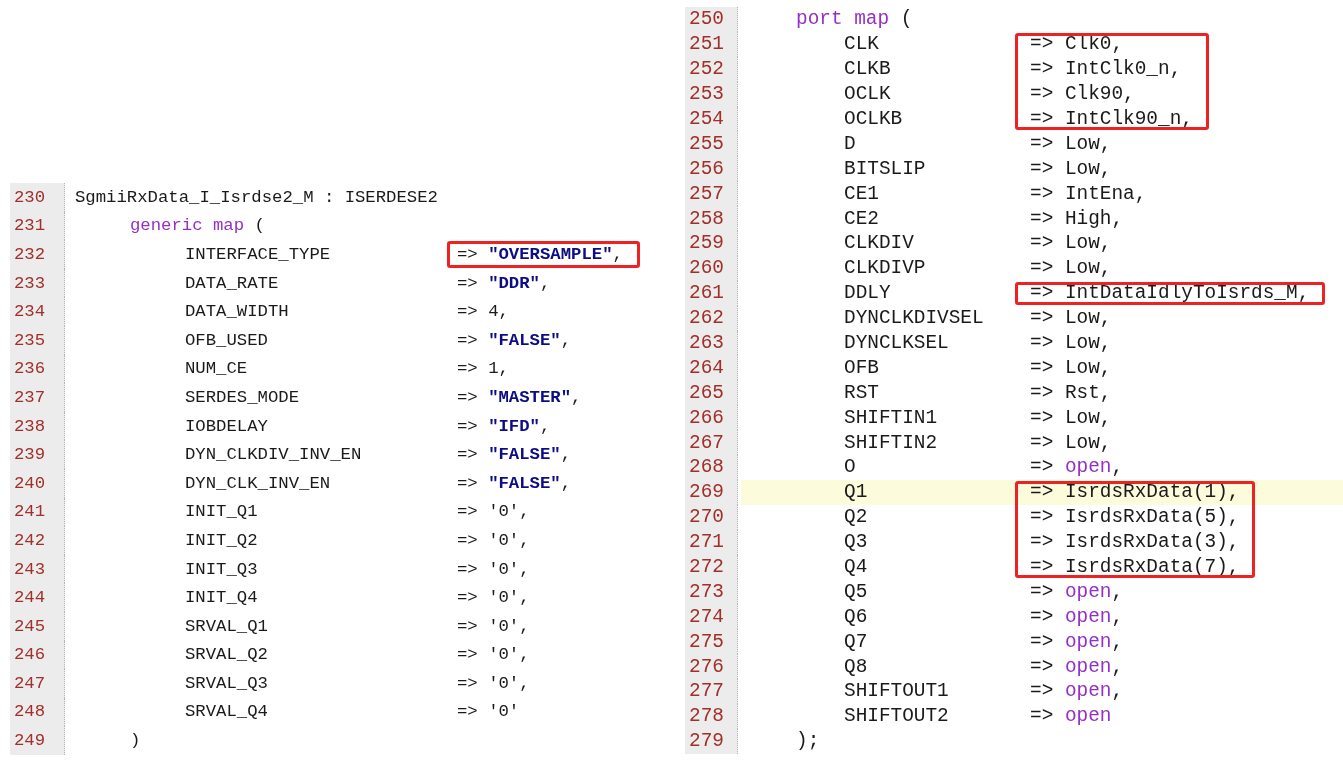  I want to click on line-number: 263, so click(711, 343).